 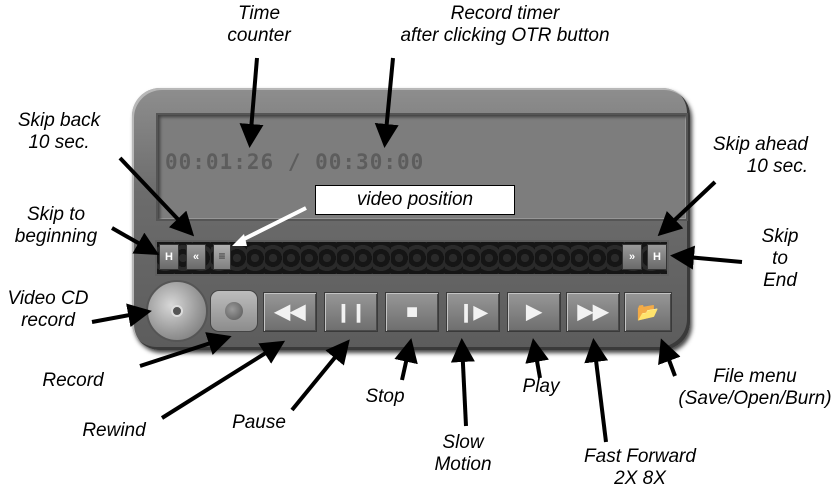 I want to click on callout-stop: Stop, so click(x=385, y=396).